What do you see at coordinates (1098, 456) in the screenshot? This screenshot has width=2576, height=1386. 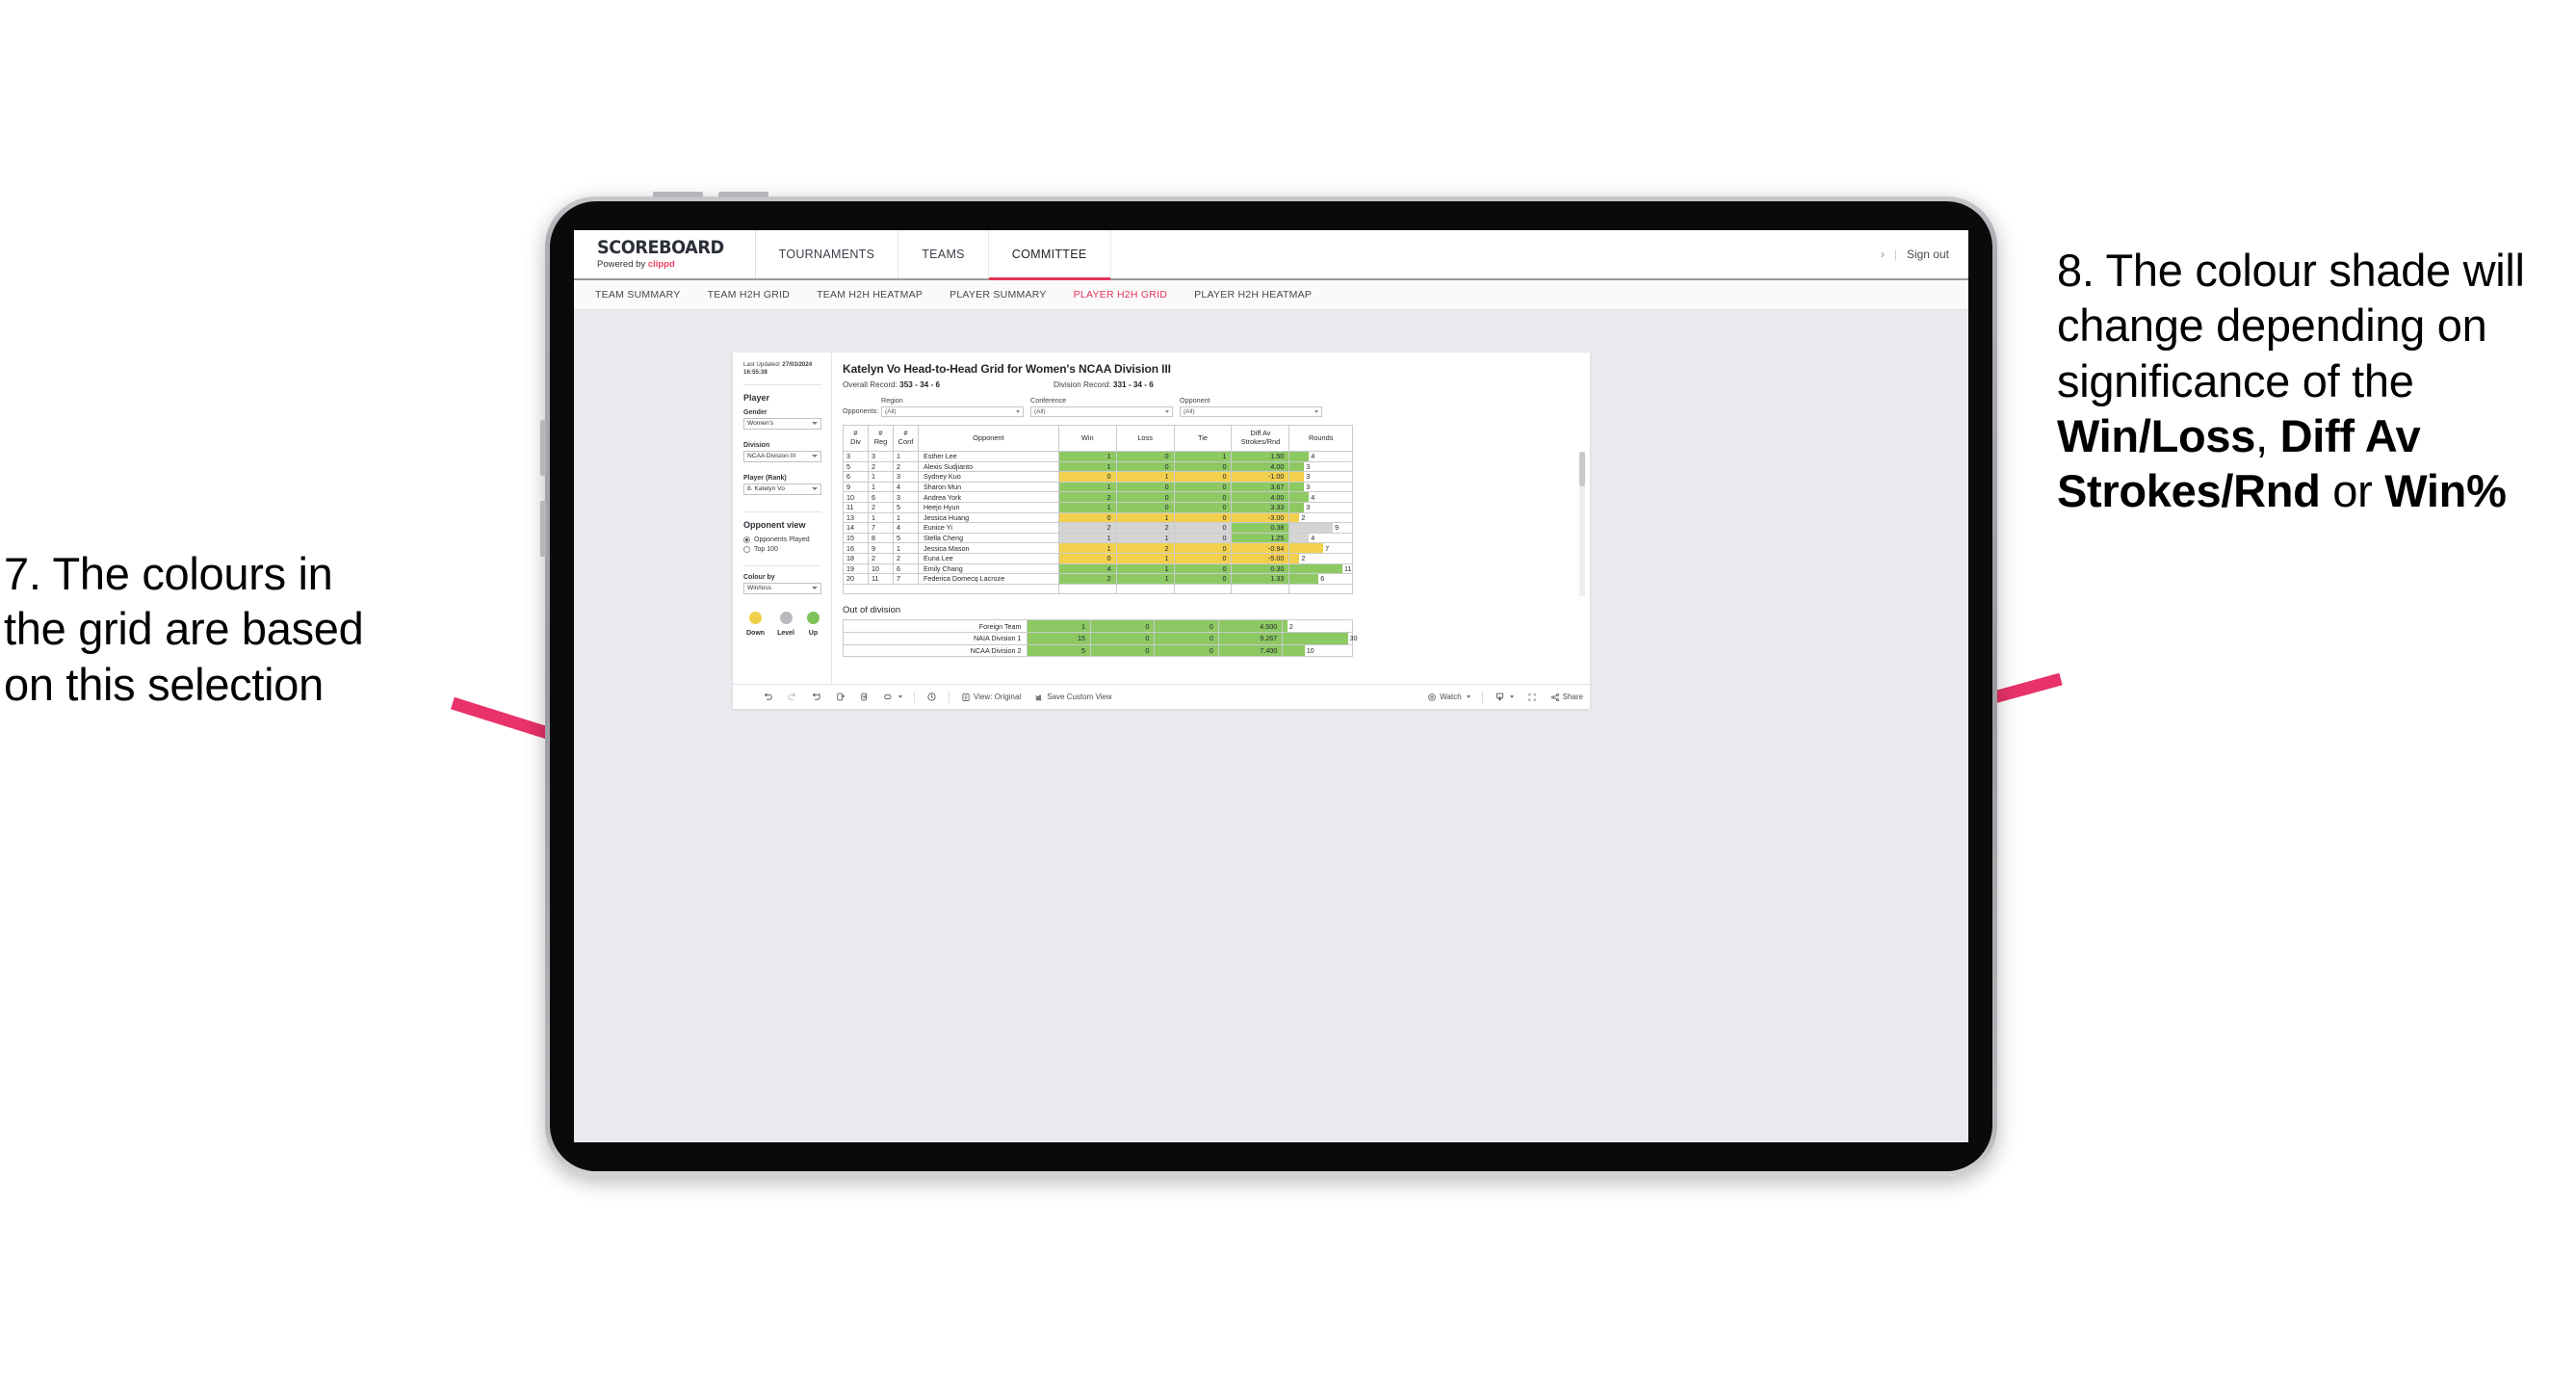 I see `table-row: 3 3 1 Esther Lee 1 0 1 1.50 4` at bounding box center [1098, 456].